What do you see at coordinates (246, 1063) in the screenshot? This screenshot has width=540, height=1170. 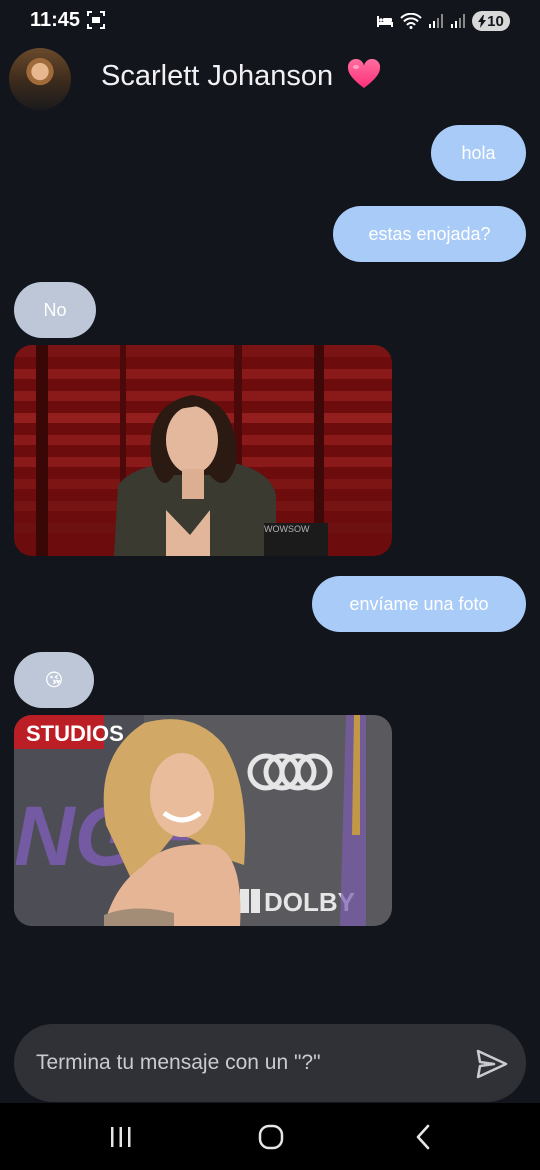 I see `message-input` at bounding box center [246, 1063].